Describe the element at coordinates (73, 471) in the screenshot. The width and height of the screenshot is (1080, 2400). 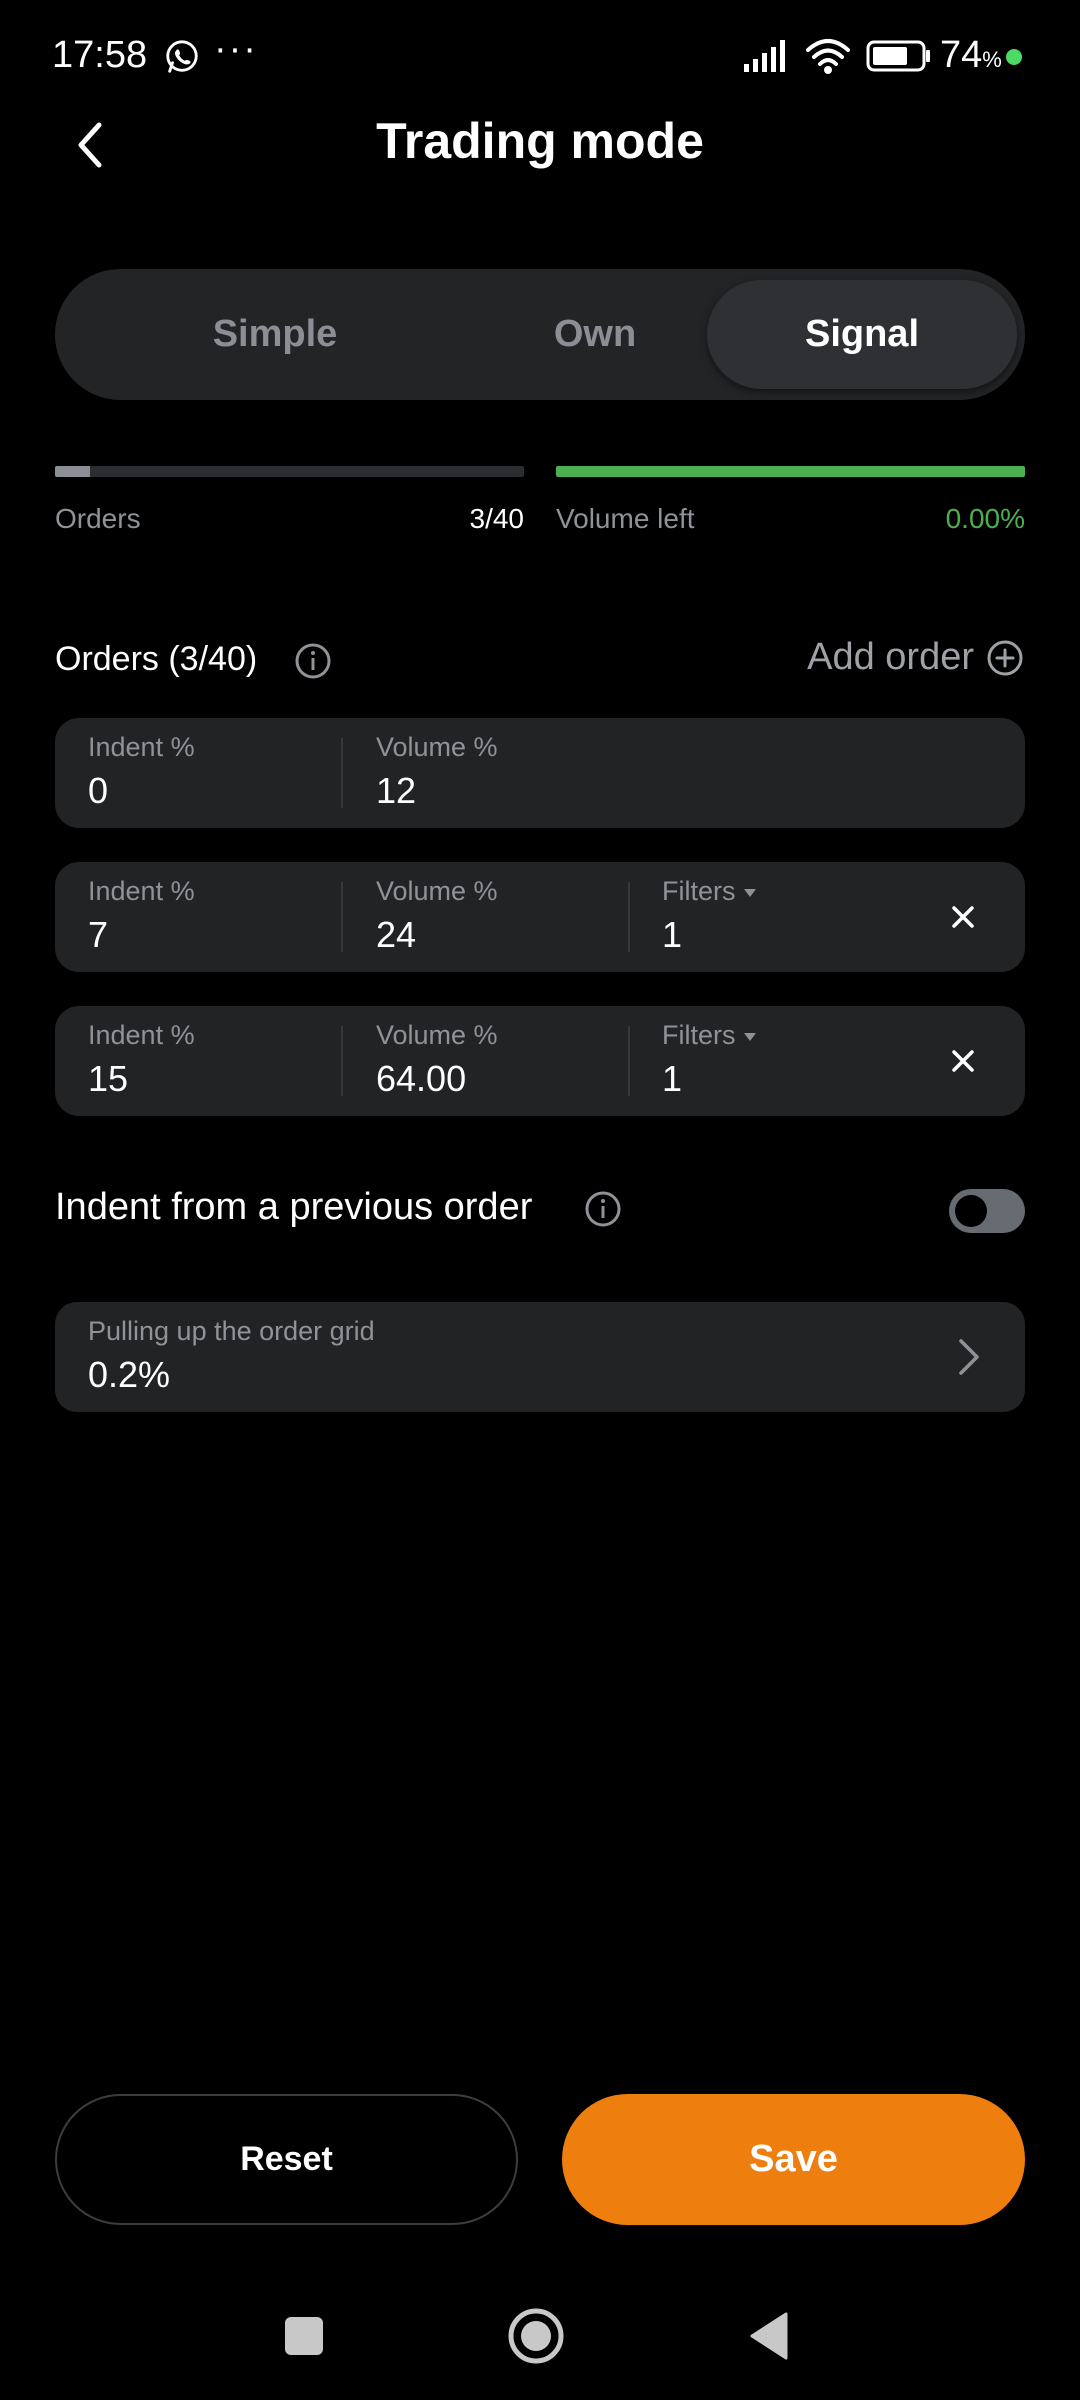
I see `orders-progress-fill` at that location.